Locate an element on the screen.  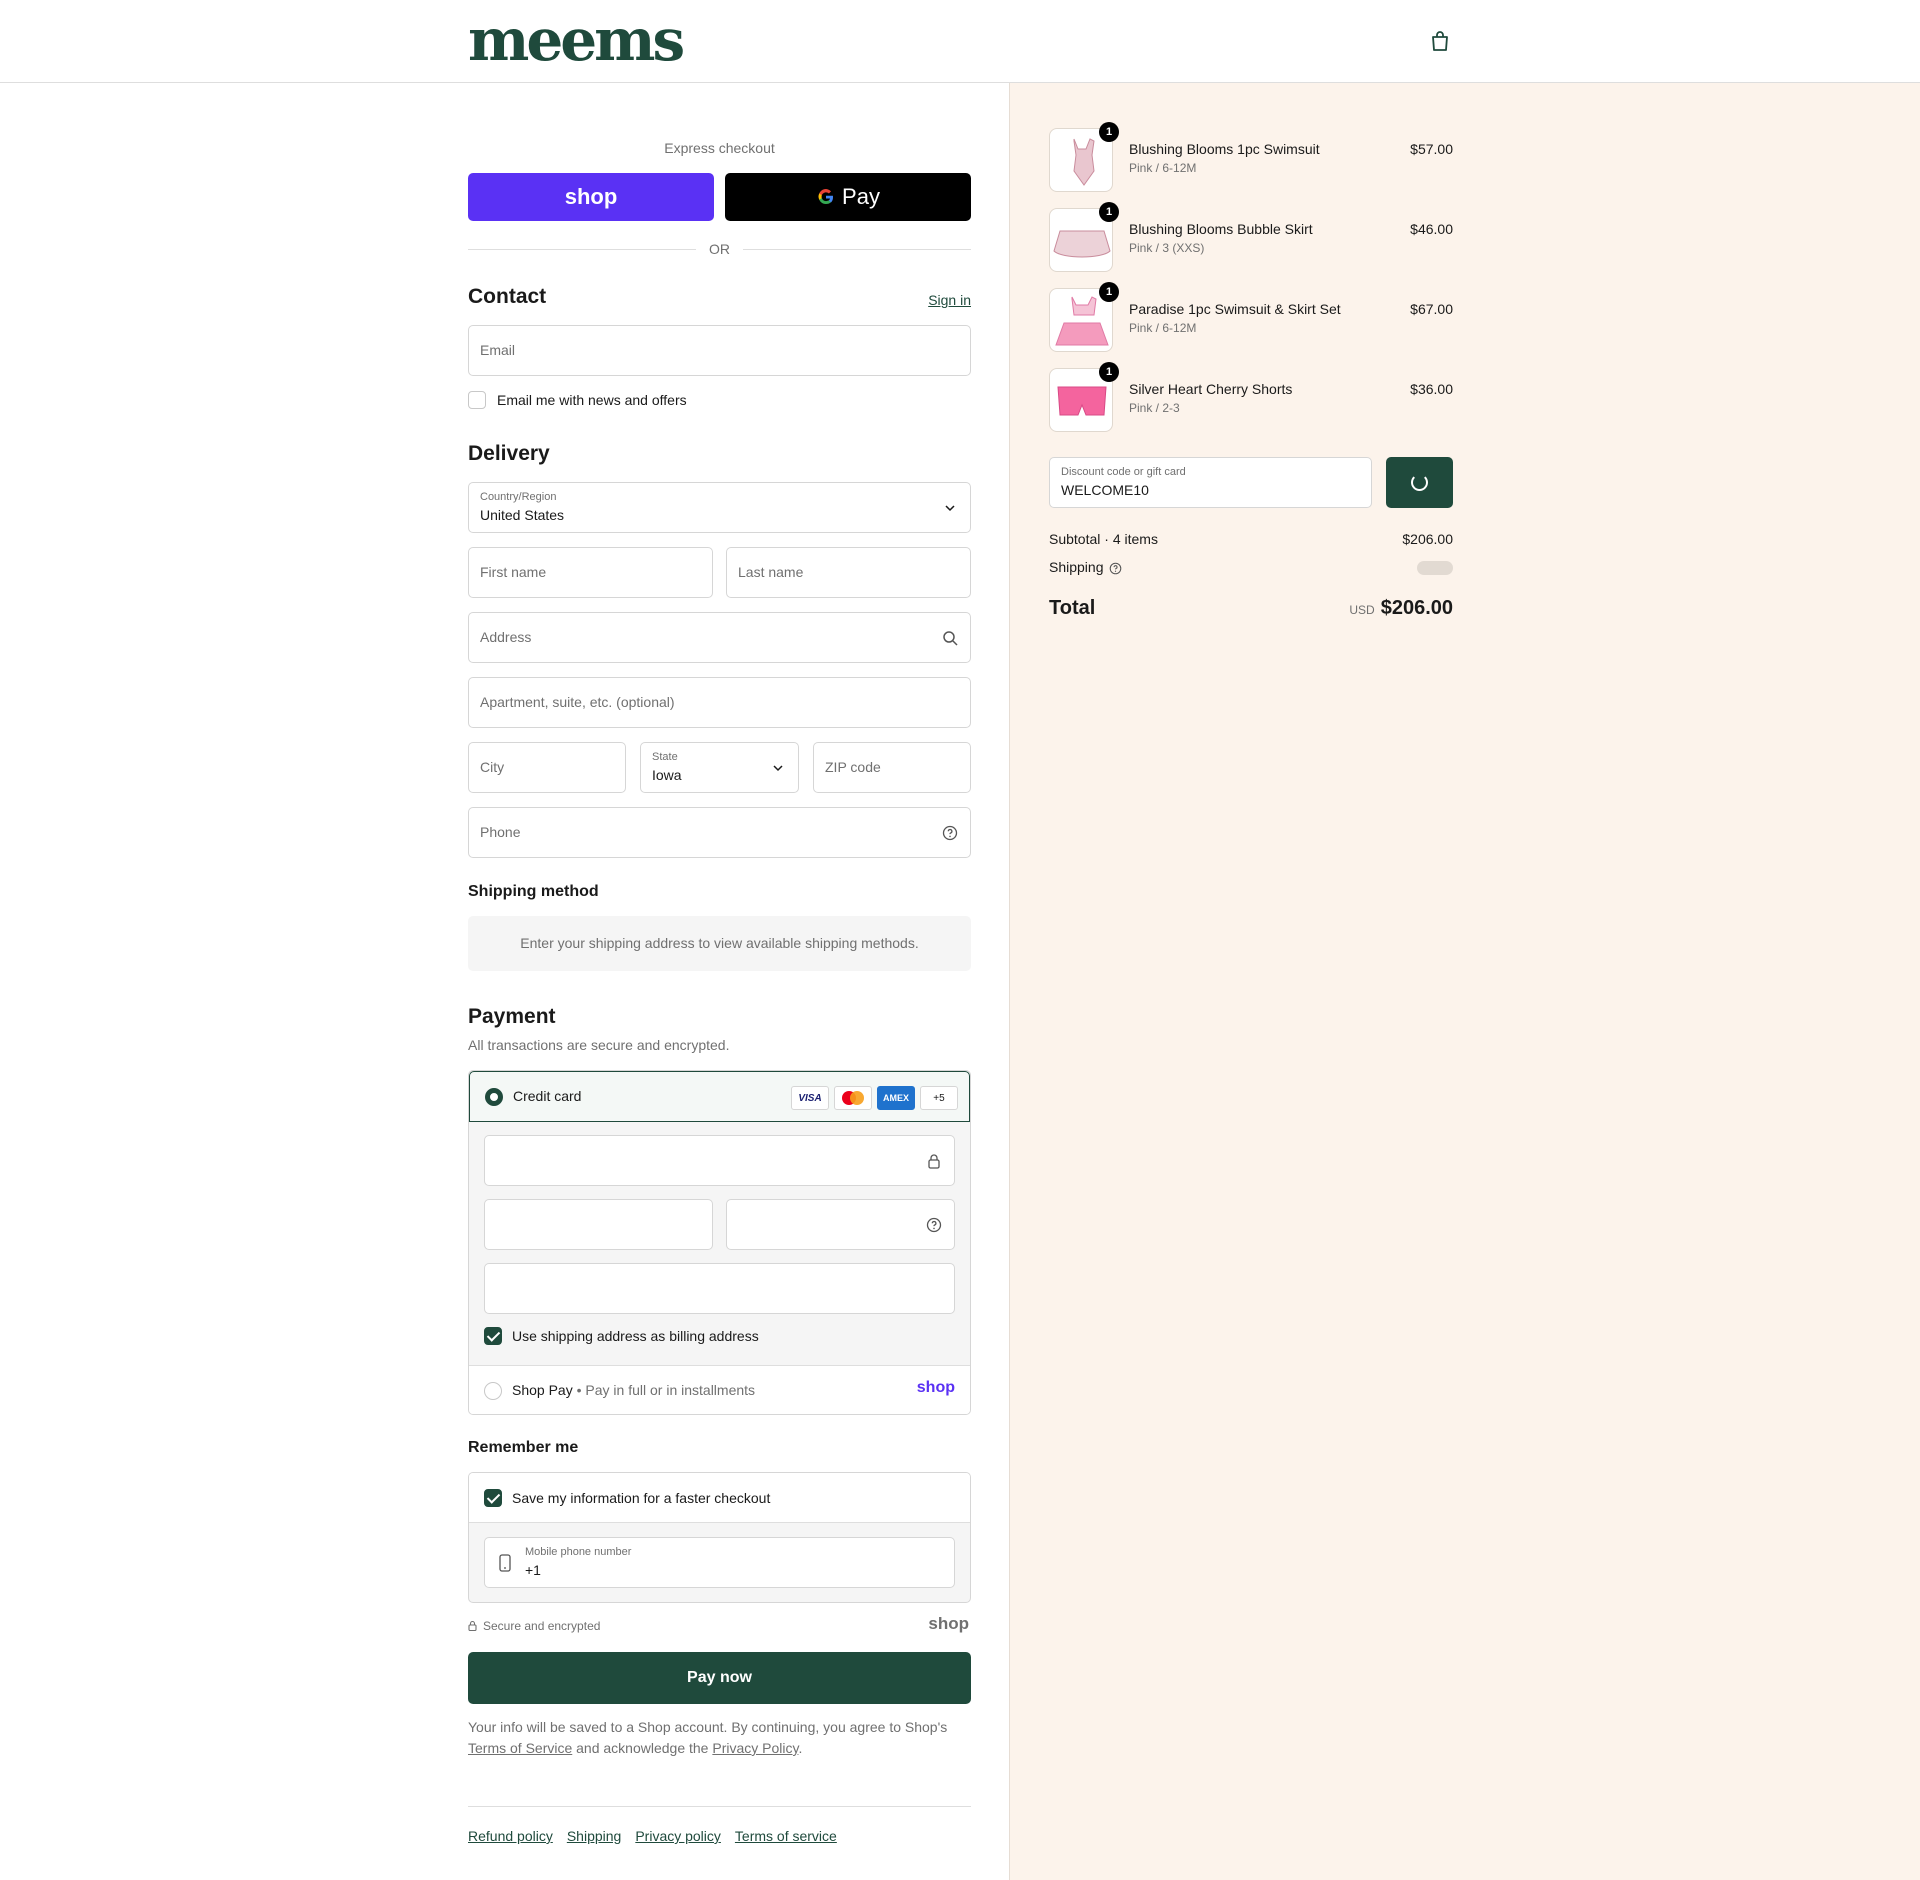
mobile-phone-value: +1 is located at coordinates (533, 1570).